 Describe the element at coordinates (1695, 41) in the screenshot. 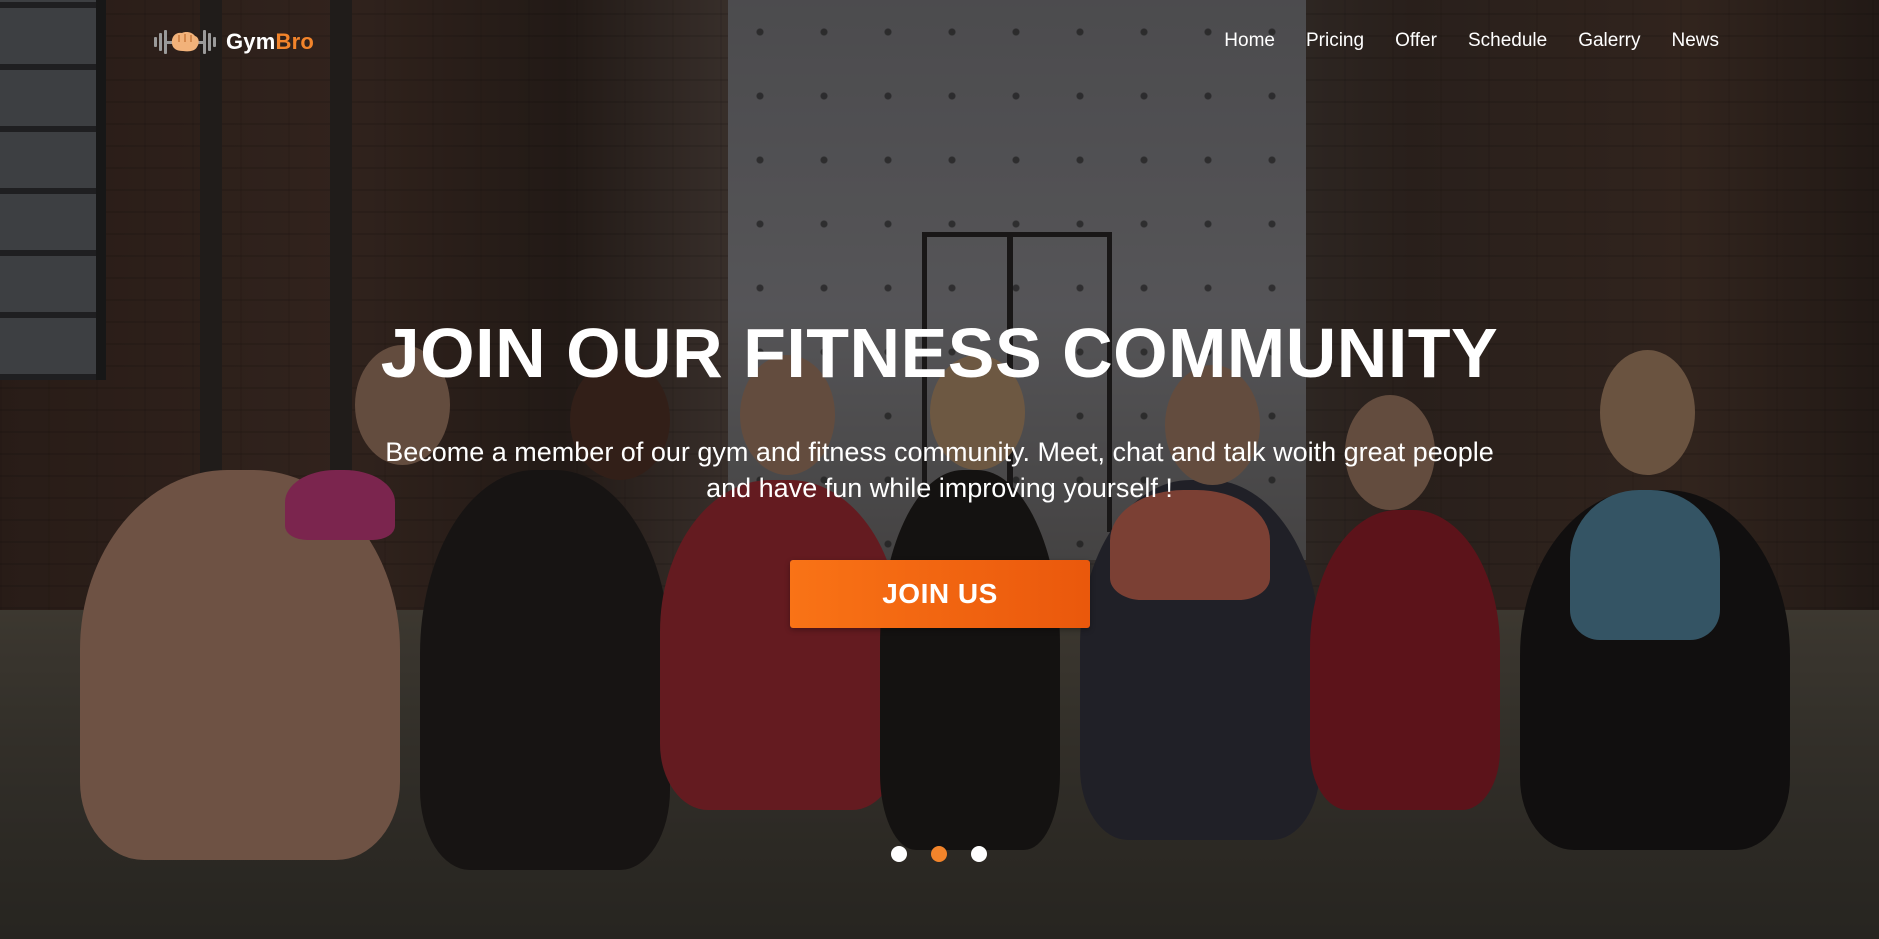

I see `nav-item-news: News` at that location.